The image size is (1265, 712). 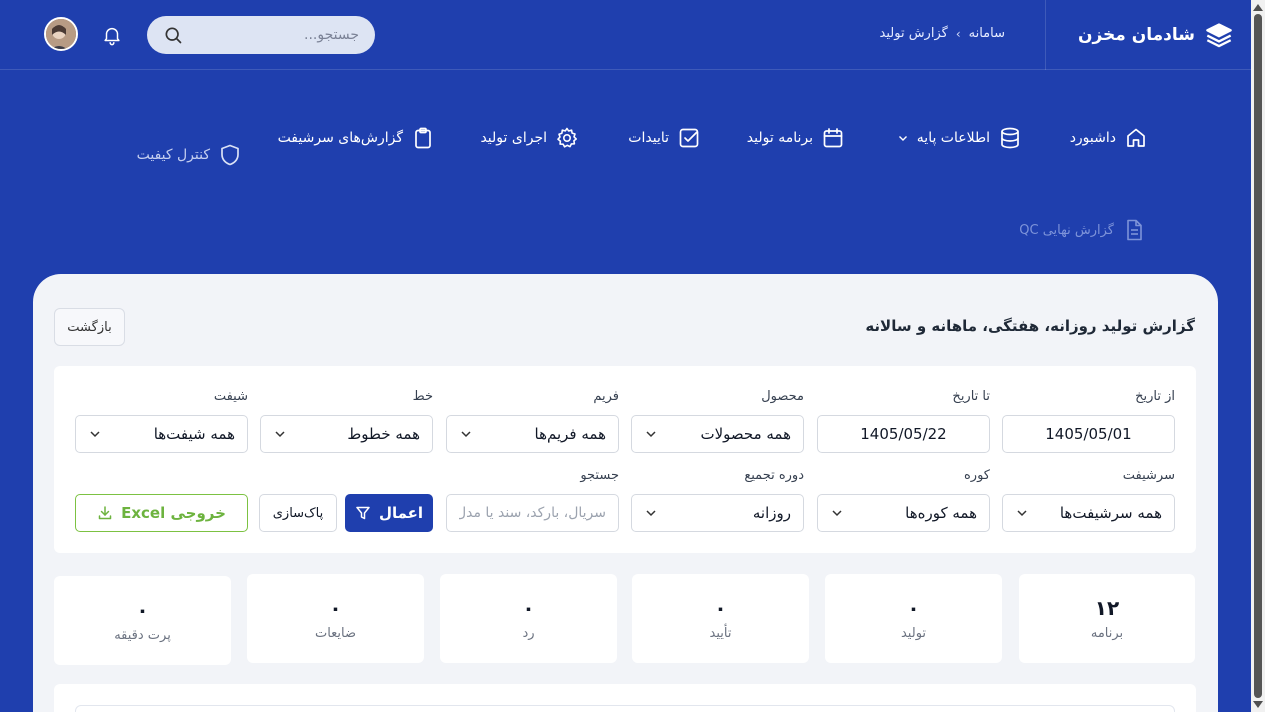 I want to click on brand: شادمان مخزن, so click(x=1148, y=35).